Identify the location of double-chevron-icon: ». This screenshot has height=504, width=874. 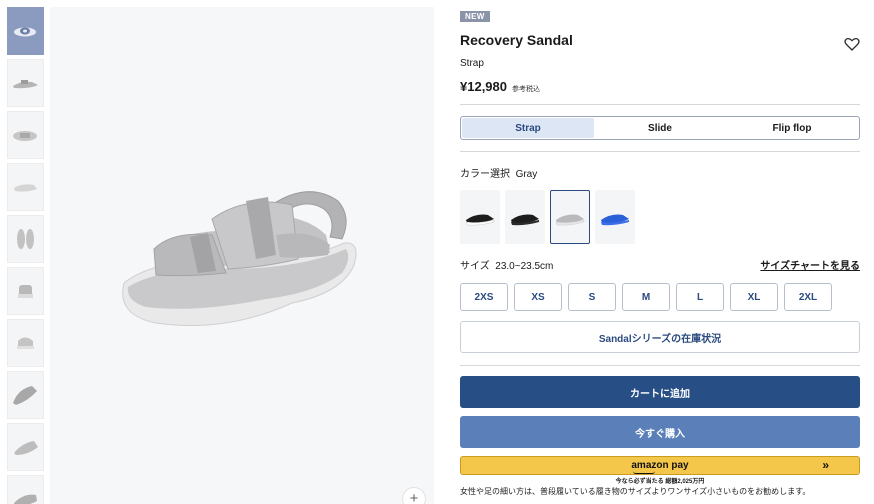
(825, 465).